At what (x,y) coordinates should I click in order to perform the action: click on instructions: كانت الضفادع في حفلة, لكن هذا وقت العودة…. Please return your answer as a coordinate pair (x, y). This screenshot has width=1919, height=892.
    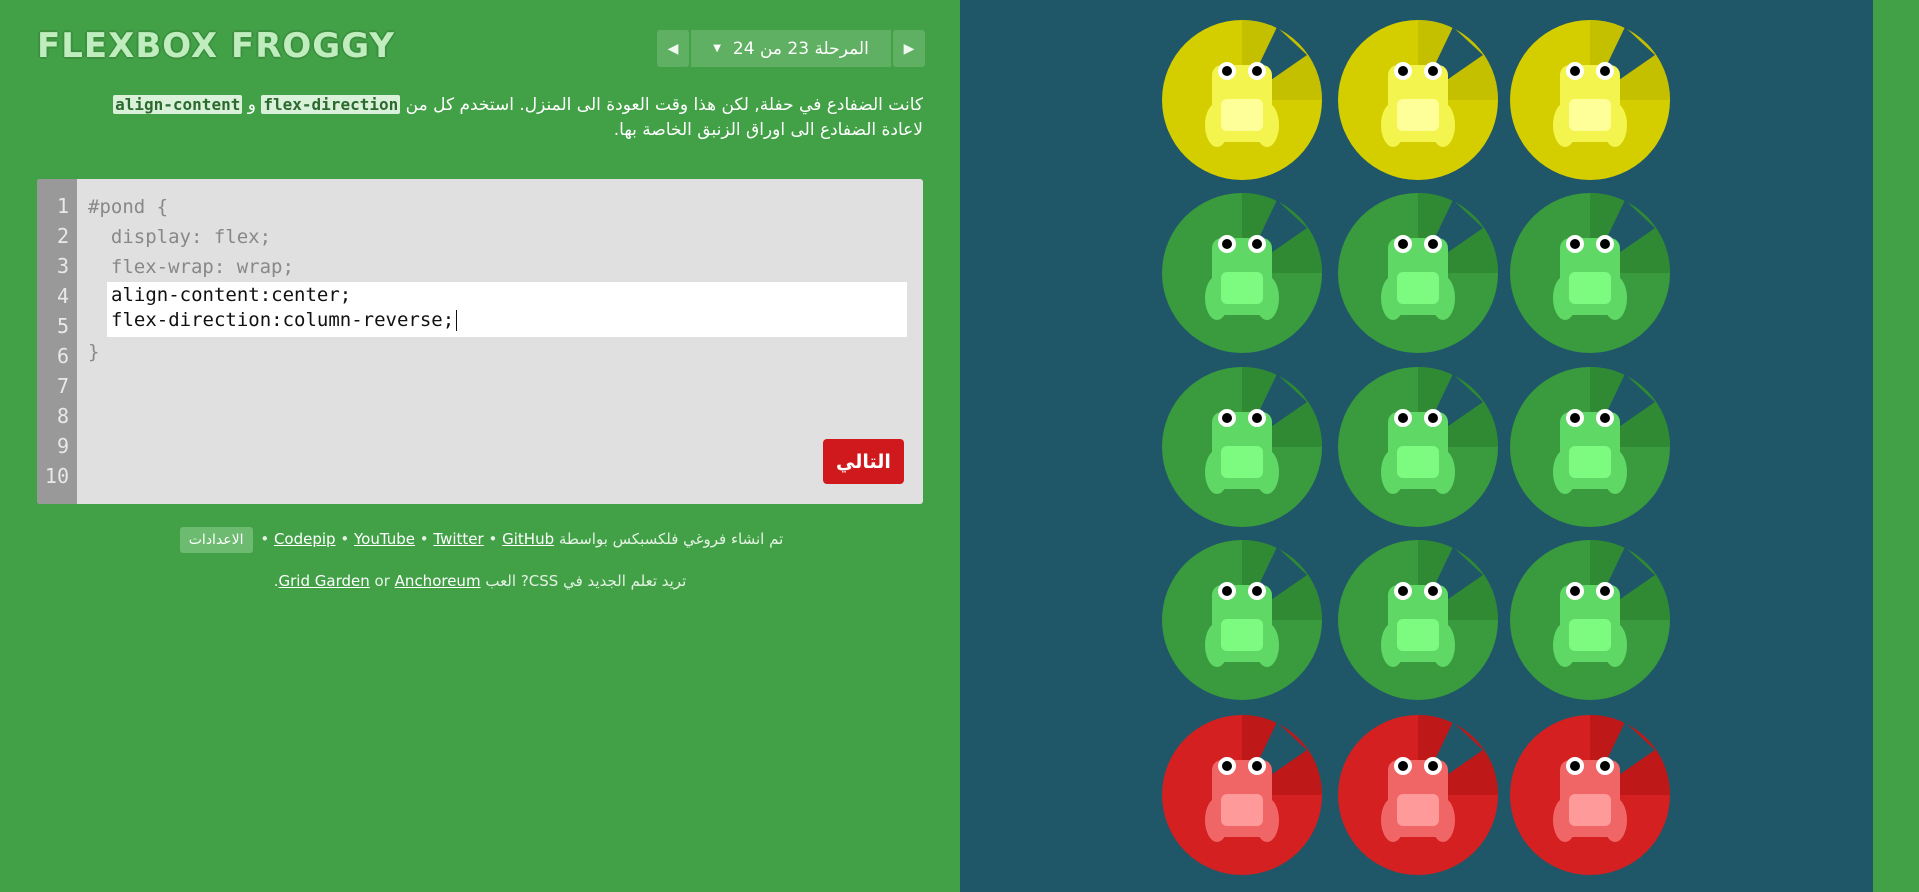
    Looking at the image, I should click on (480, 117).